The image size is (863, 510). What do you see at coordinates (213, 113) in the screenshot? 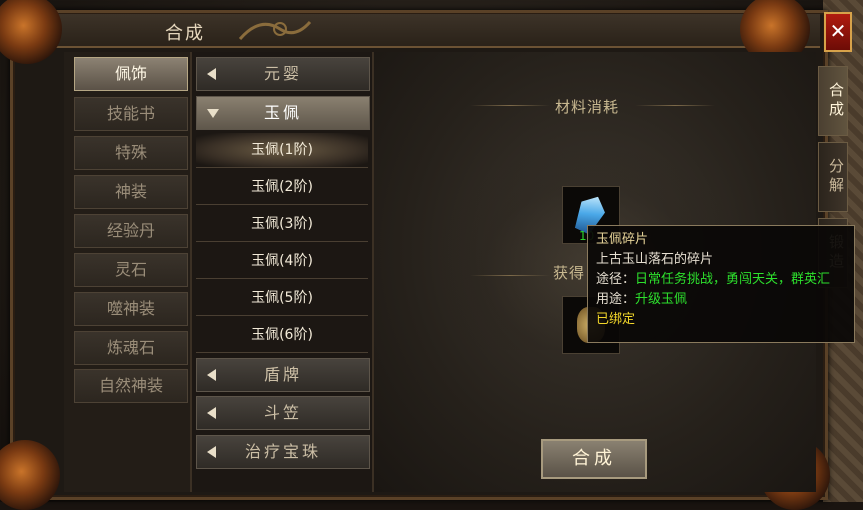
I see `expand-arrow-icon` at bounding box center [213, 113].